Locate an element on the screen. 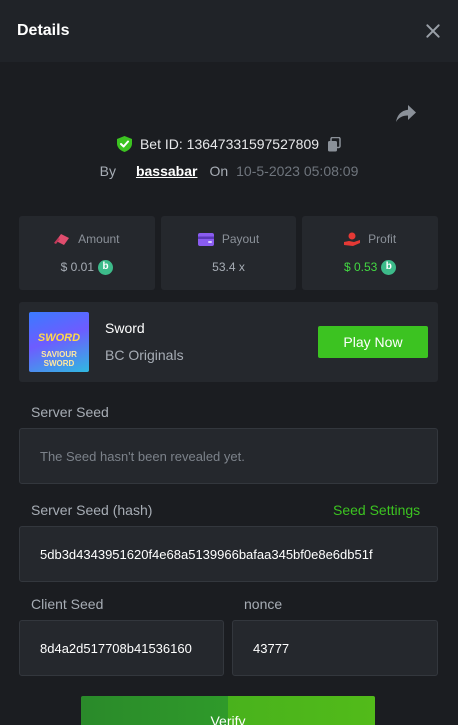 The image size is (458, 725). header-bar: Details is located at coordinates (229, 31).